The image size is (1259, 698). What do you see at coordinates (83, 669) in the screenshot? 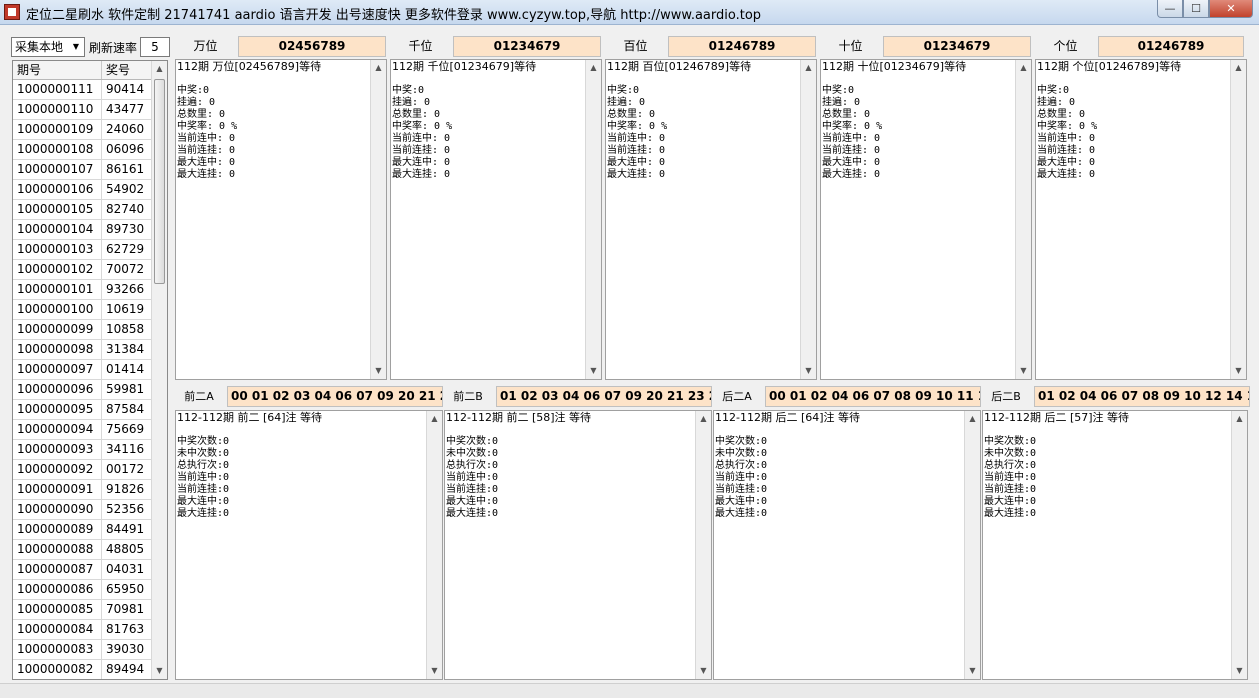
I see `table-row: 1000000082 89494` at bounding box center [83, 669].